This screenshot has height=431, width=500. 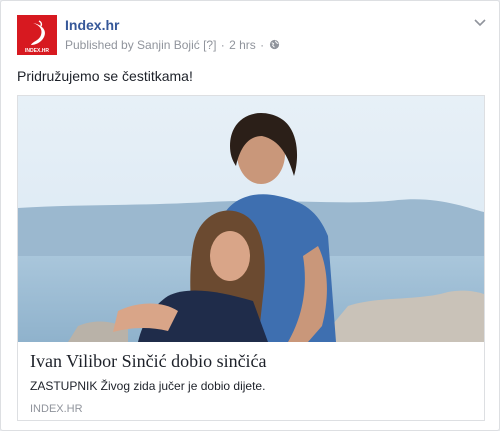 I want to click on post-meta: Published by Sanjin Bojić [?] · 2 hrs ·, so click(x=172, y=45).